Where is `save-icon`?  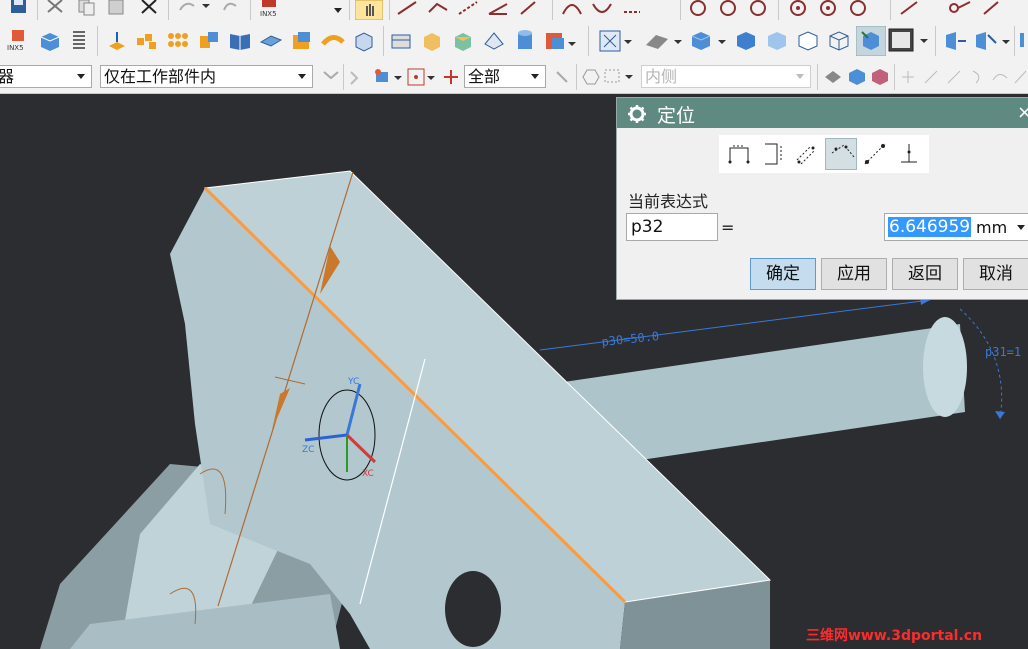
save-icon is located at coordinates (19, 7).